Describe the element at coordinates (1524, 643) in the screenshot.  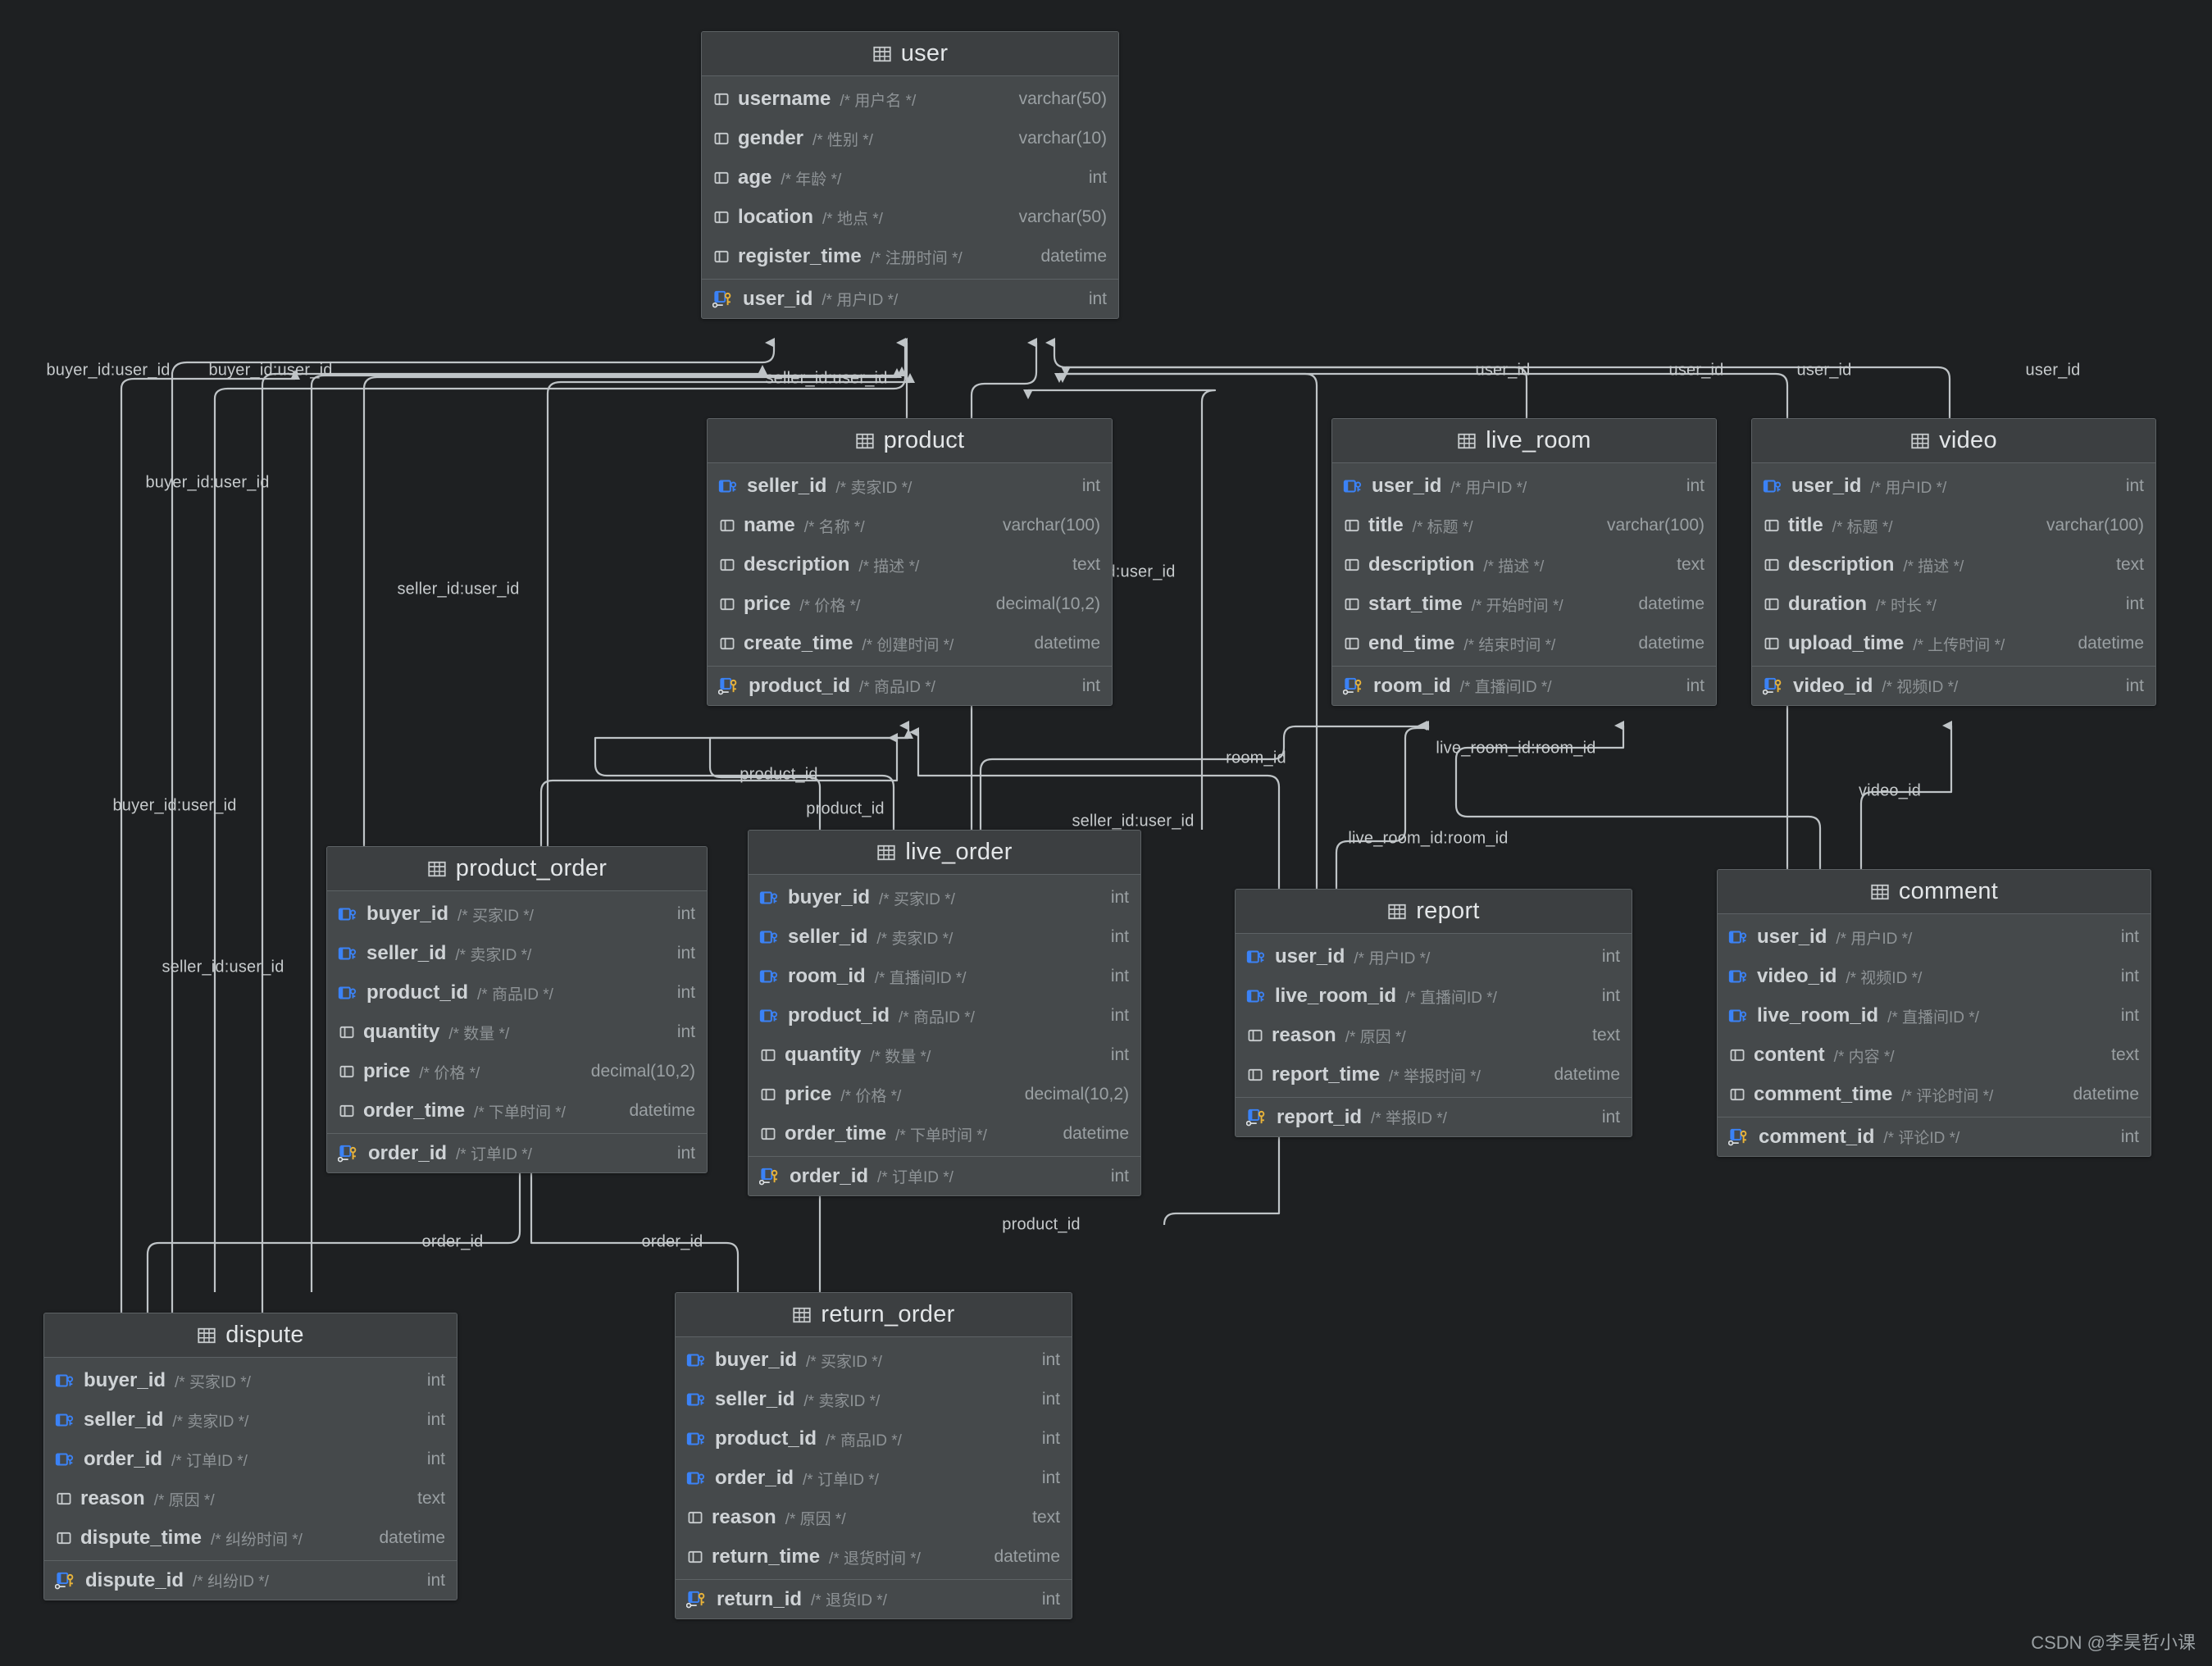
I see `column-row-end_time: end_time /* 结束时间 */ datetime` at that location.